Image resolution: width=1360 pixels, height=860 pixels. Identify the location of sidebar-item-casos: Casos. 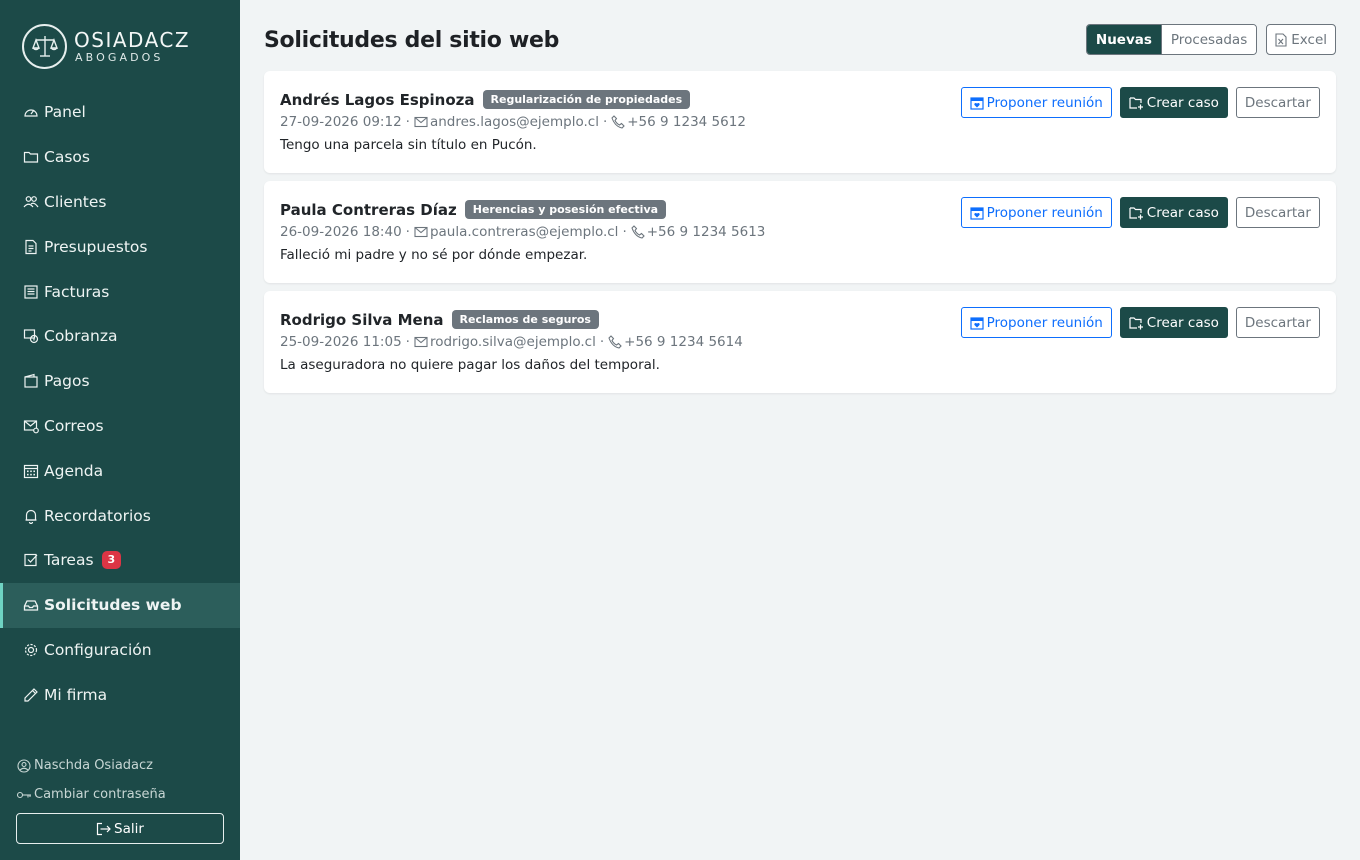
(120, 157).